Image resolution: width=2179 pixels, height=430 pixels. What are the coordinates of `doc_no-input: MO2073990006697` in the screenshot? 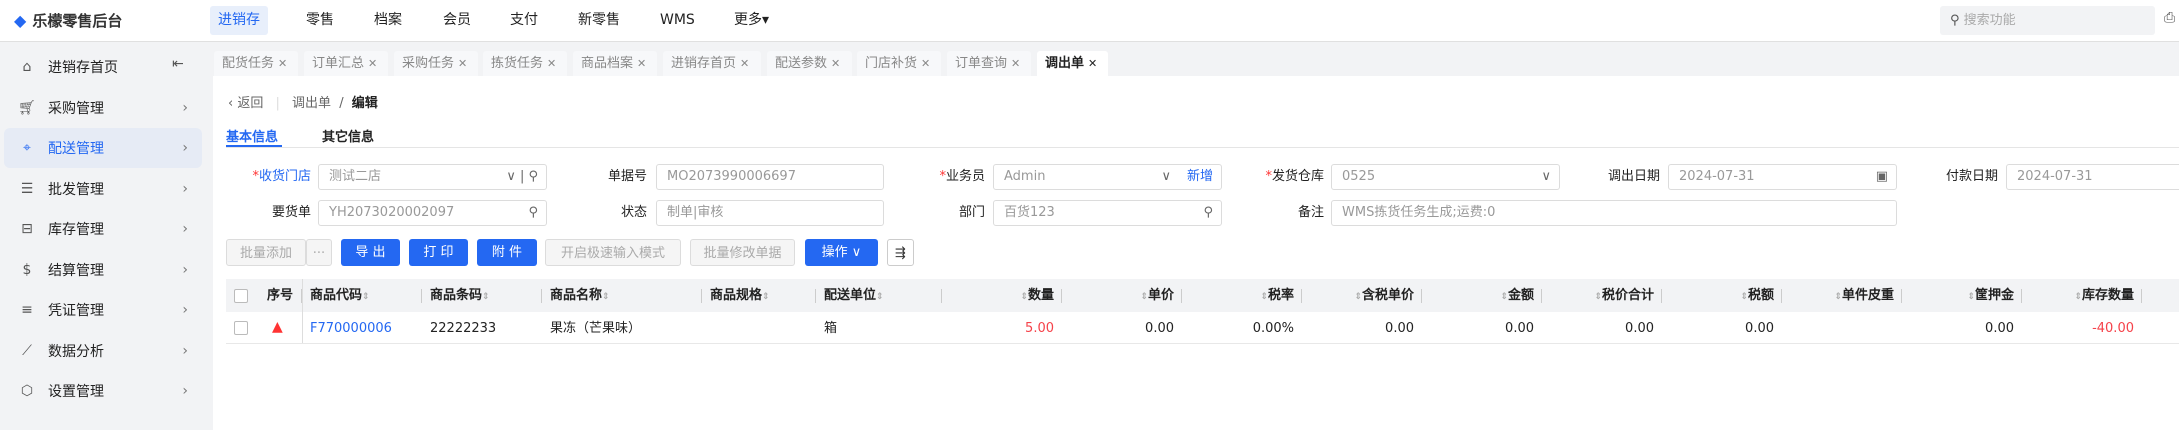 It's located at (770, 177).